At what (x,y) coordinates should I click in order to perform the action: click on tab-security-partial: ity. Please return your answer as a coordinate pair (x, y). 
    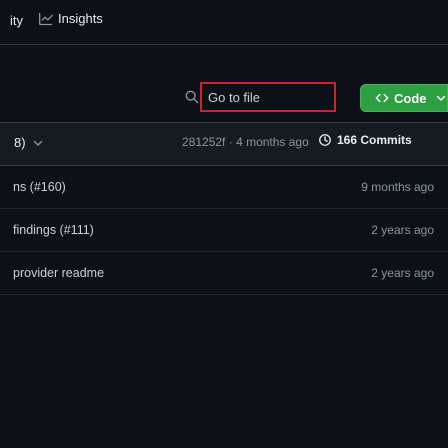
    Looking at the image, I should click on (16, 20).